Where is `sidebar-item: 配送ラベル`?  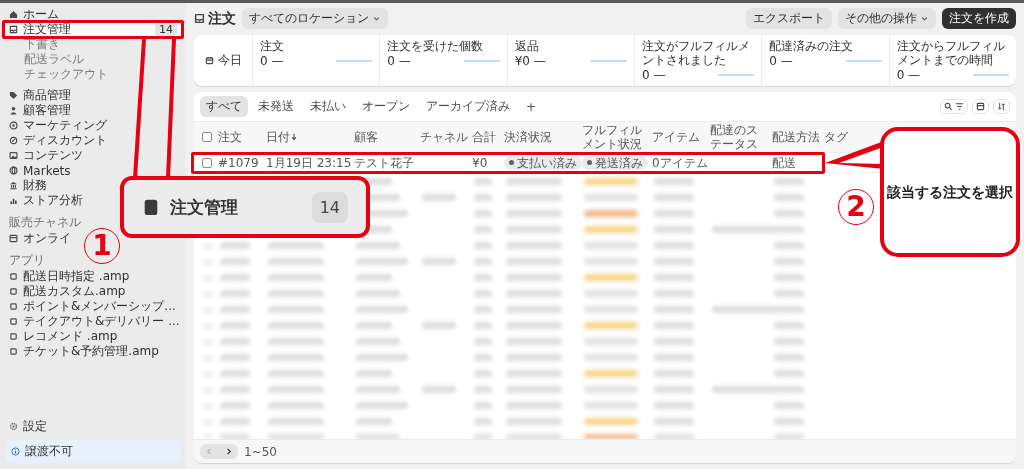
sidebar-item: 配送ラベル is located at coordinates (46, 59).